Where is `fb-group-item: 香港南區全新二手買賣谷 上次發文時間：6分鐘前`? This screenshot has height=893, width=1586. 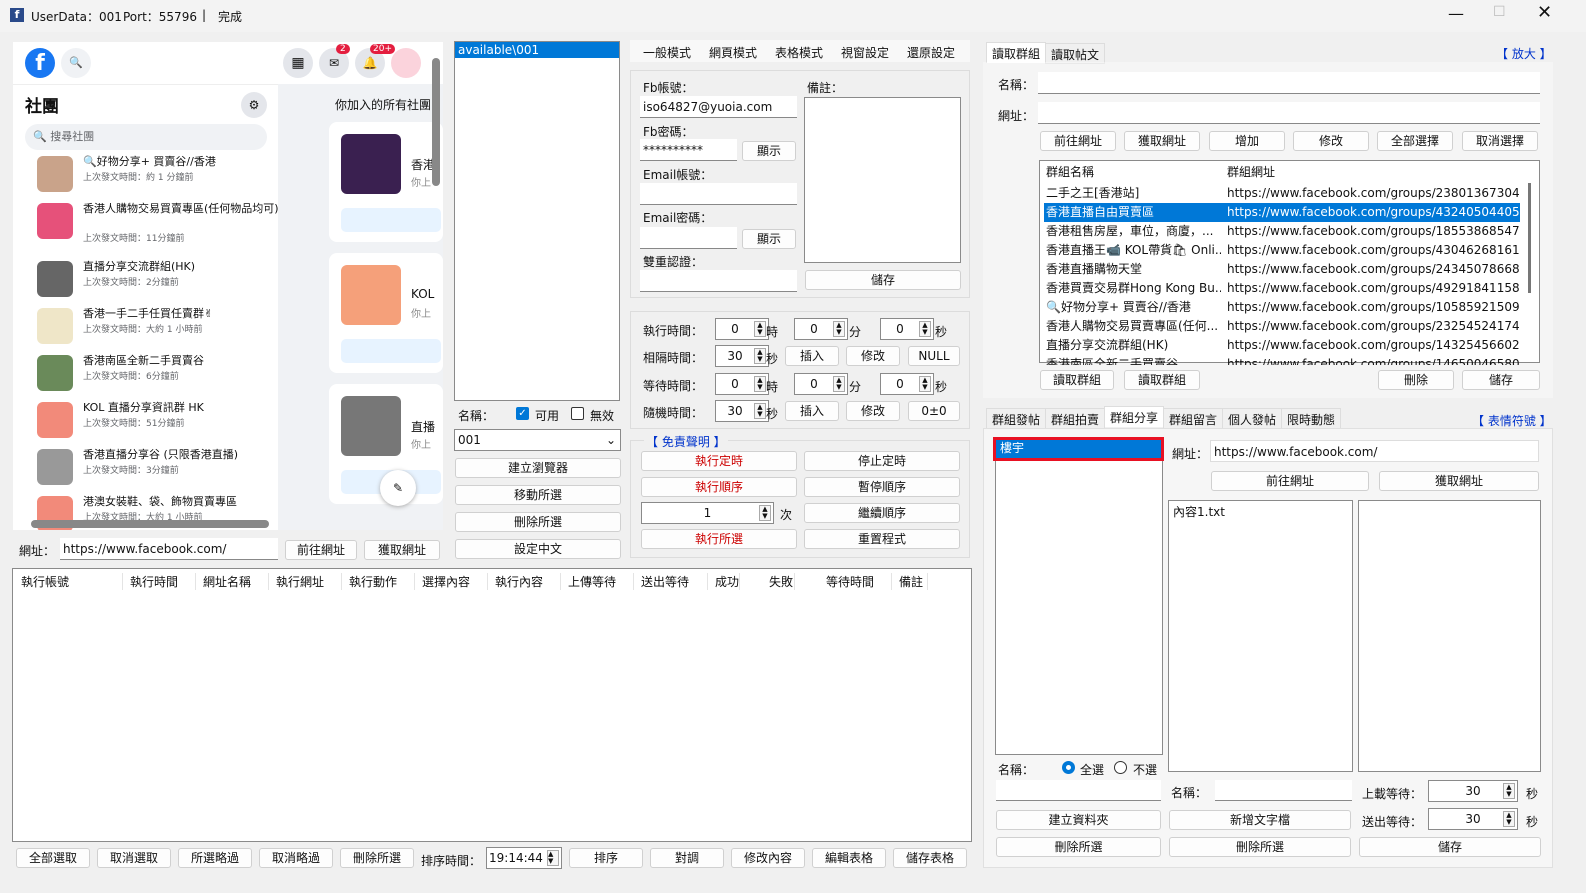
fb-group-item: 香港南區全新二手買賣谷 上次發文時間：6分鐘前 is located at coordinates (157, 375).